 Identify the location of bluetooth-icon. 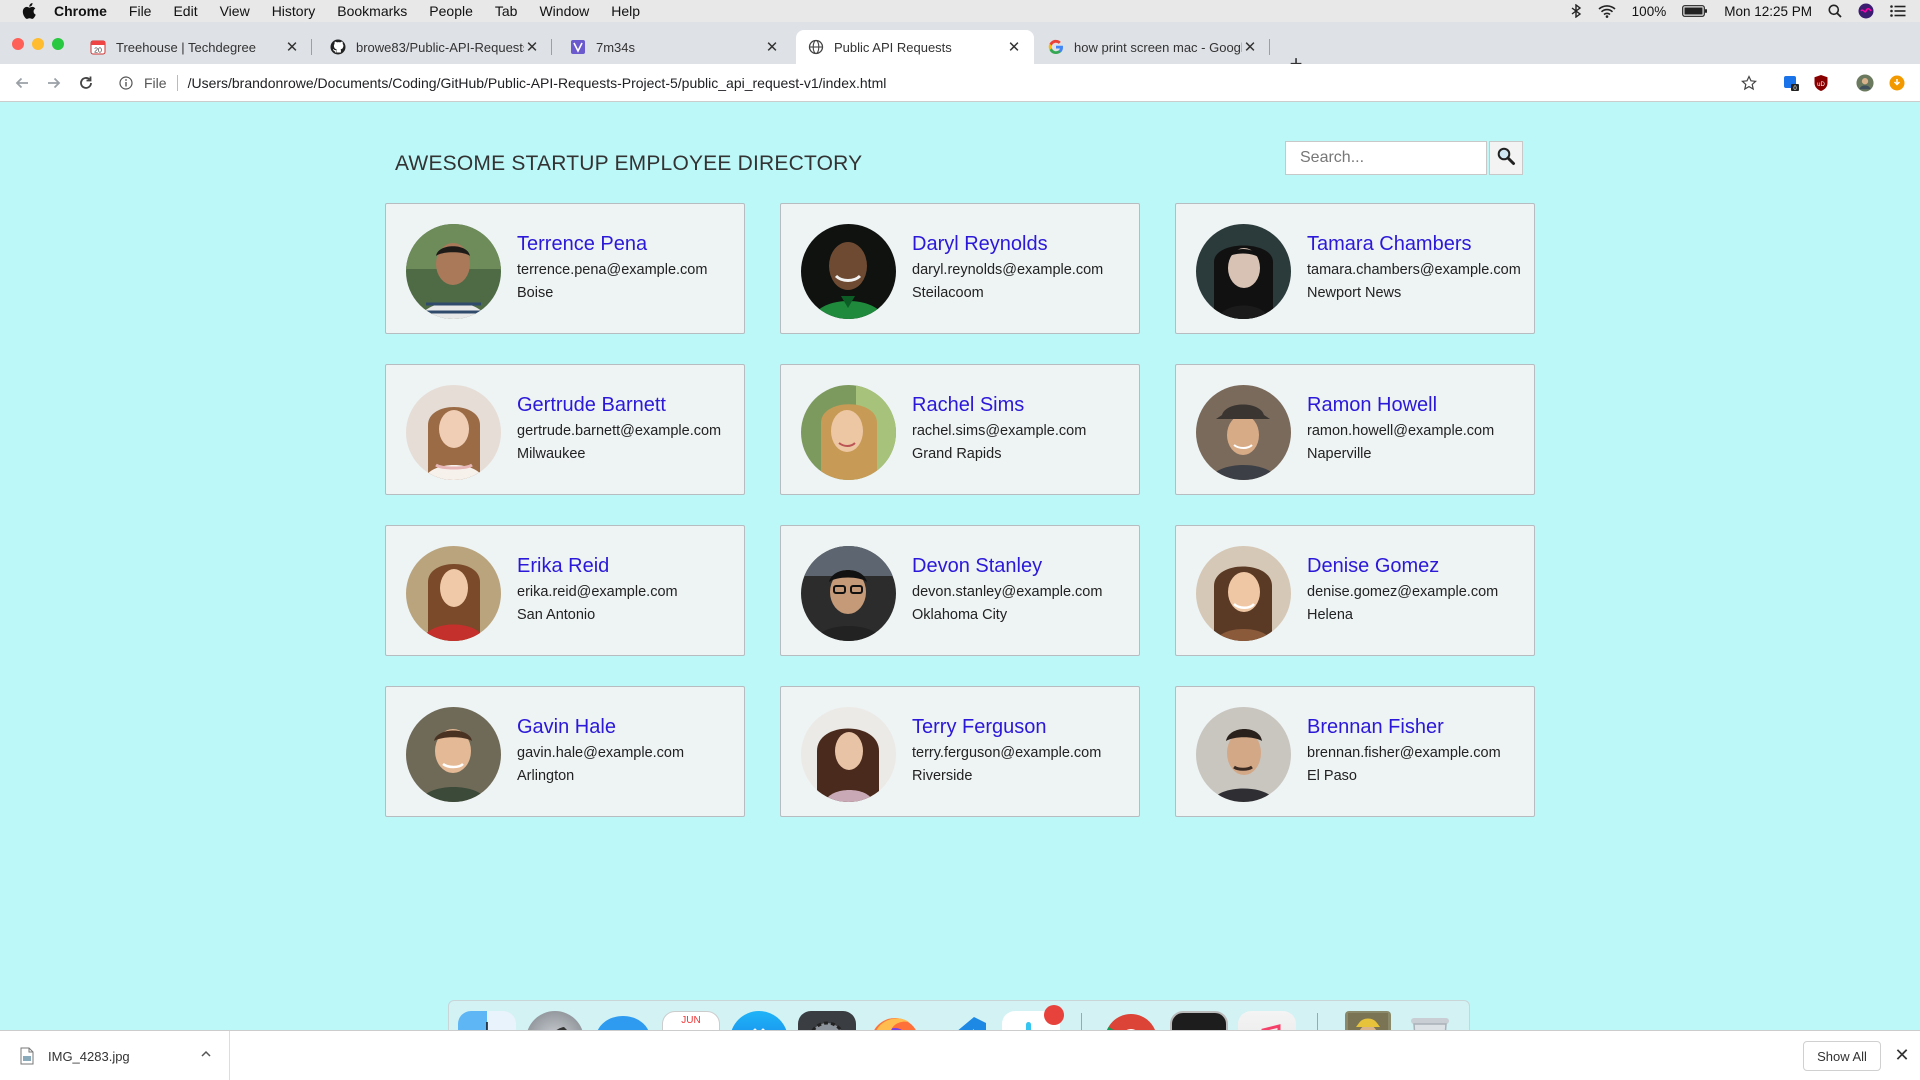
(1576, 11).